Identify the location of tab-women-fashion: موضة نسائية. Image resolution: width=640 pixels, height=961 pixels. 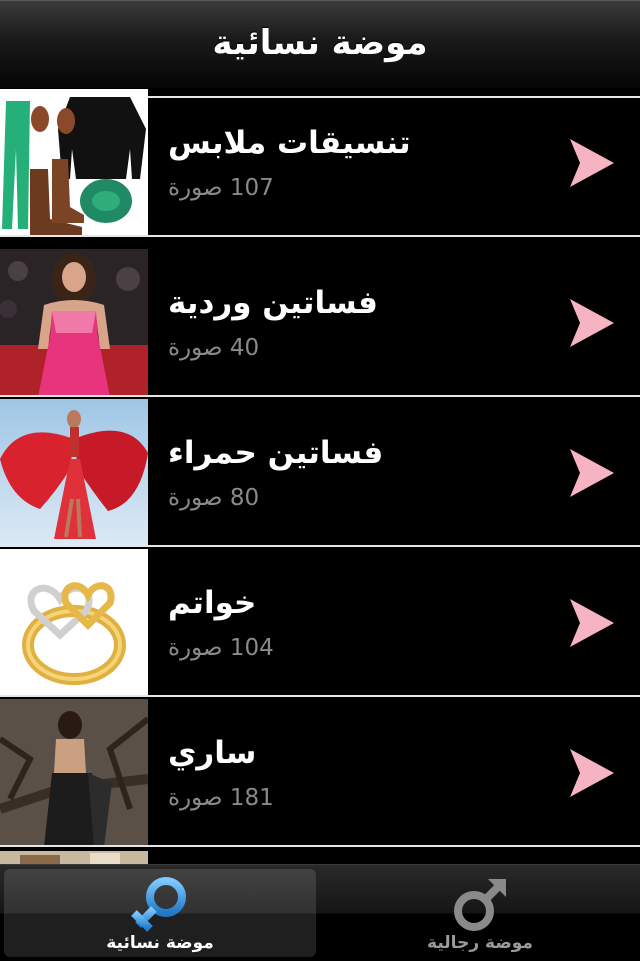
(160, 913).